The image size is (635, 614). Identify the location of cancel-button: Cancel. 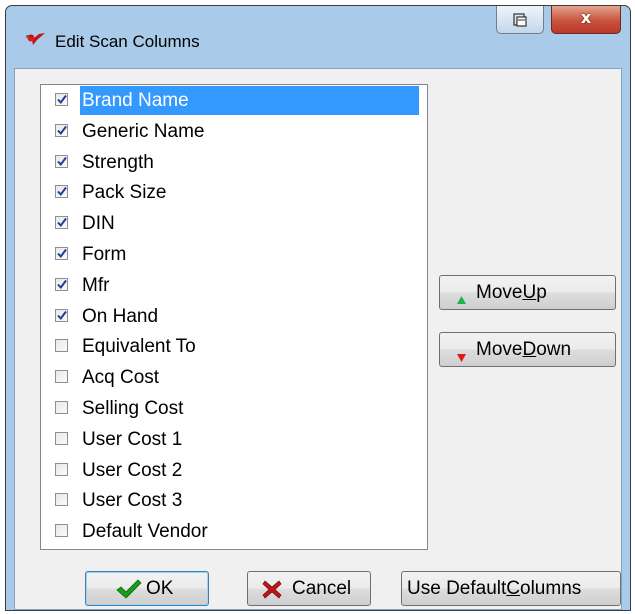
(309, 588).